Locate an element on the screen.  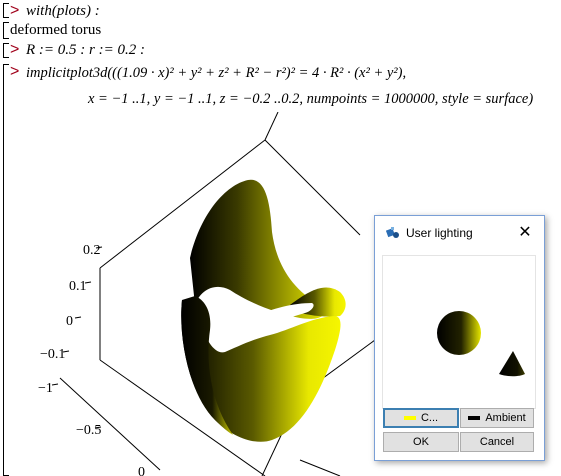
axis-label: 0.2 is located at coordinates (92, 250).